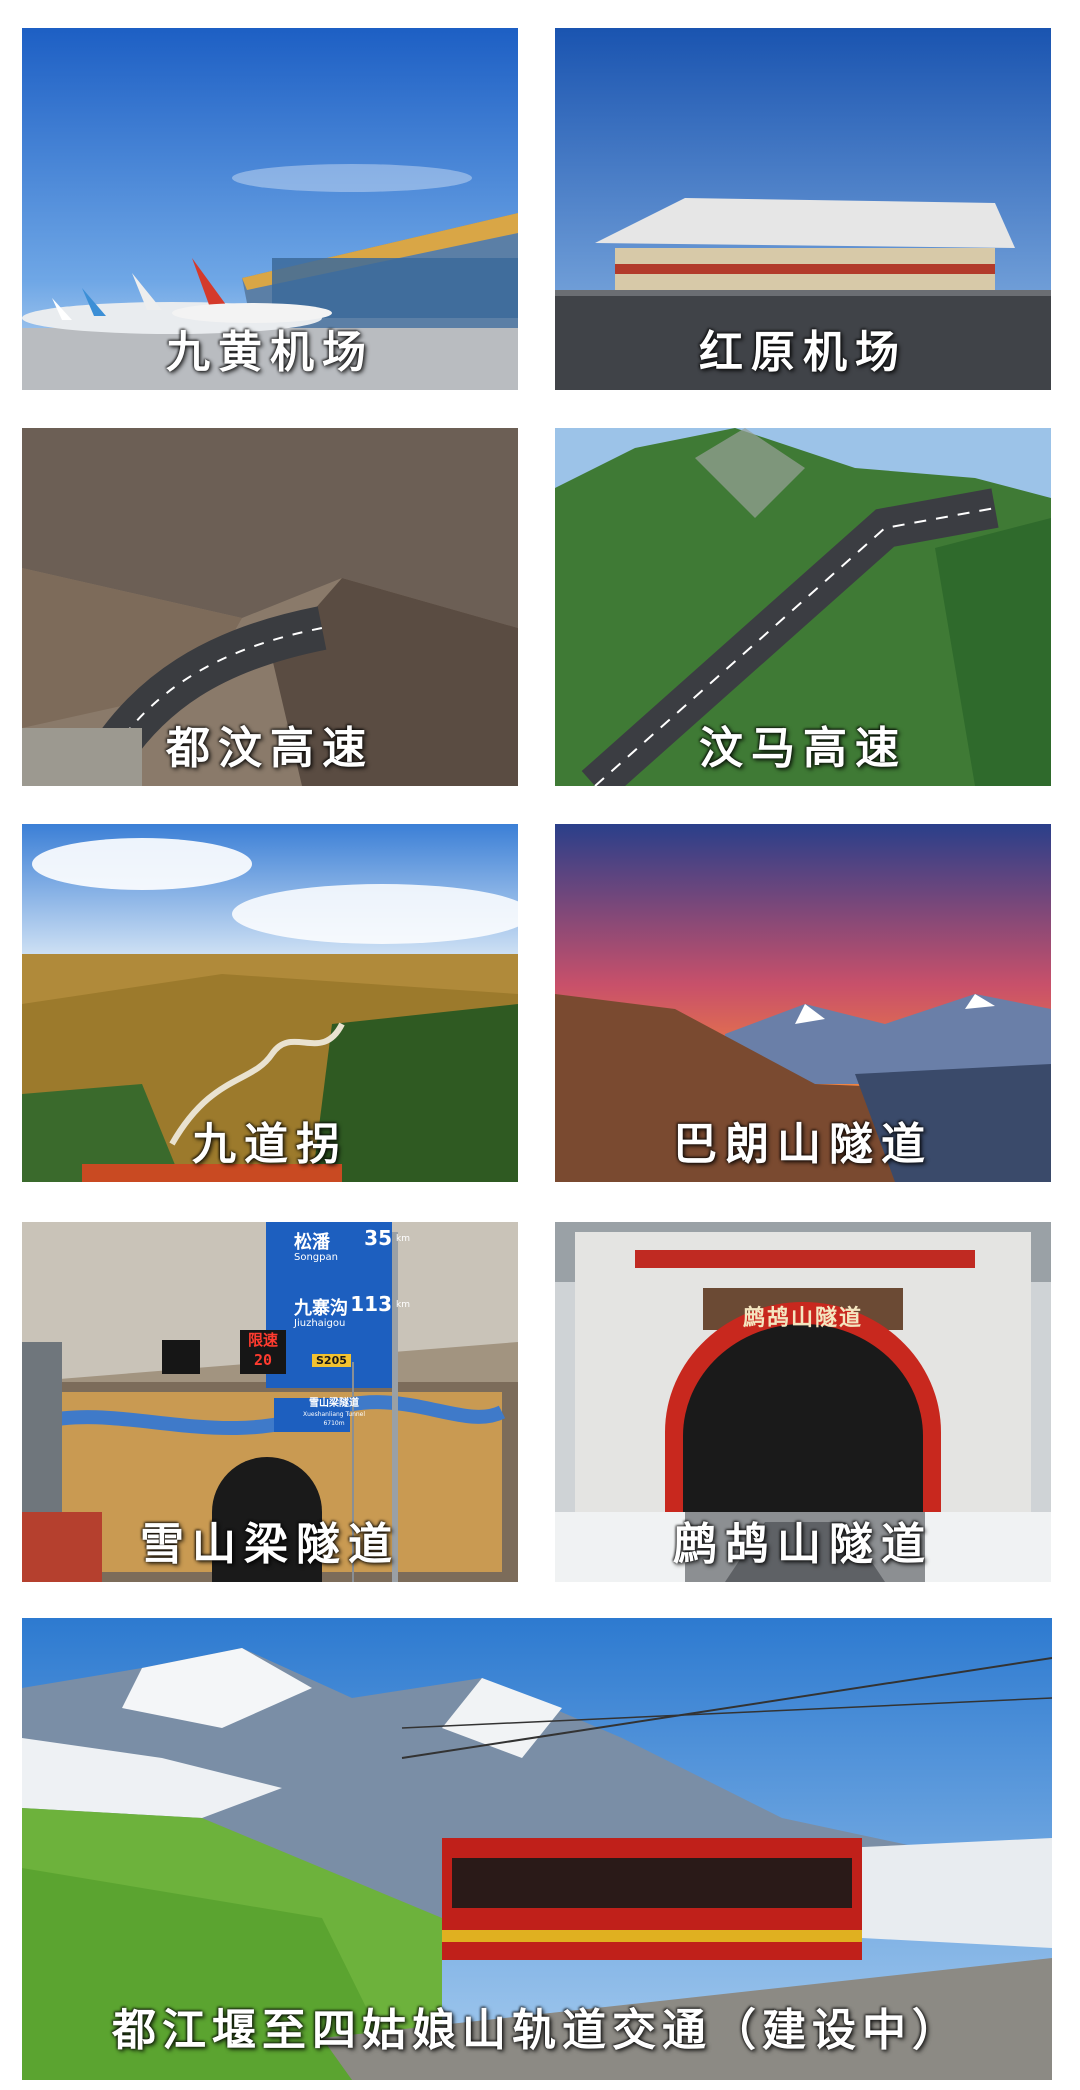 This screenshot has height=2090, width=1080. I want to click on photo-jiuhuang-airport: 九黄机场, so click(270, 209).